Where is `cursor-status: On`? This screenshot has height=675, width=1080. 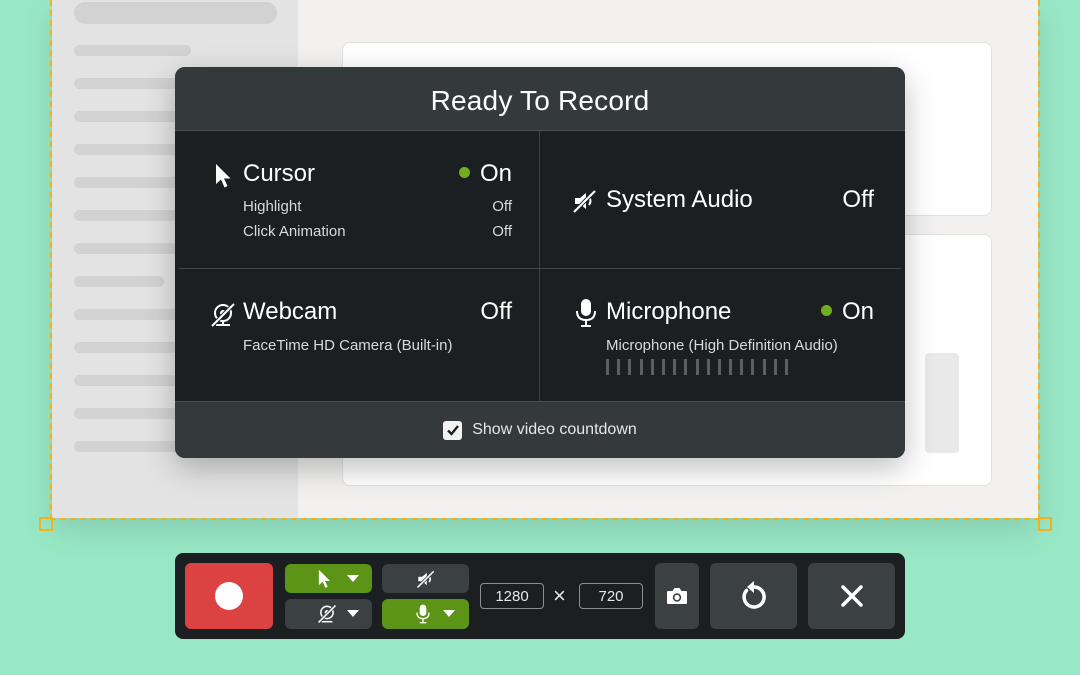 cursor-status: On is located at coordinates (485, 174).